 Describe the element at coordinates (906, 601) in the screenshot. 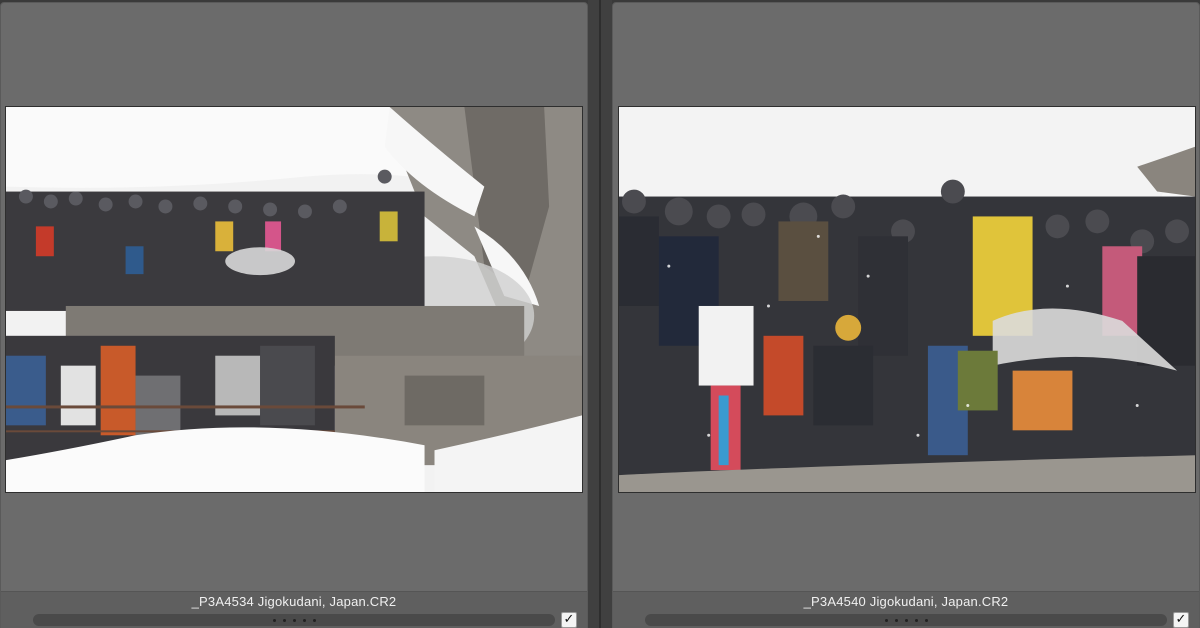

I see `filename-label-right: _P3A4540 Jigokudani, Japan.CR2` at that location.